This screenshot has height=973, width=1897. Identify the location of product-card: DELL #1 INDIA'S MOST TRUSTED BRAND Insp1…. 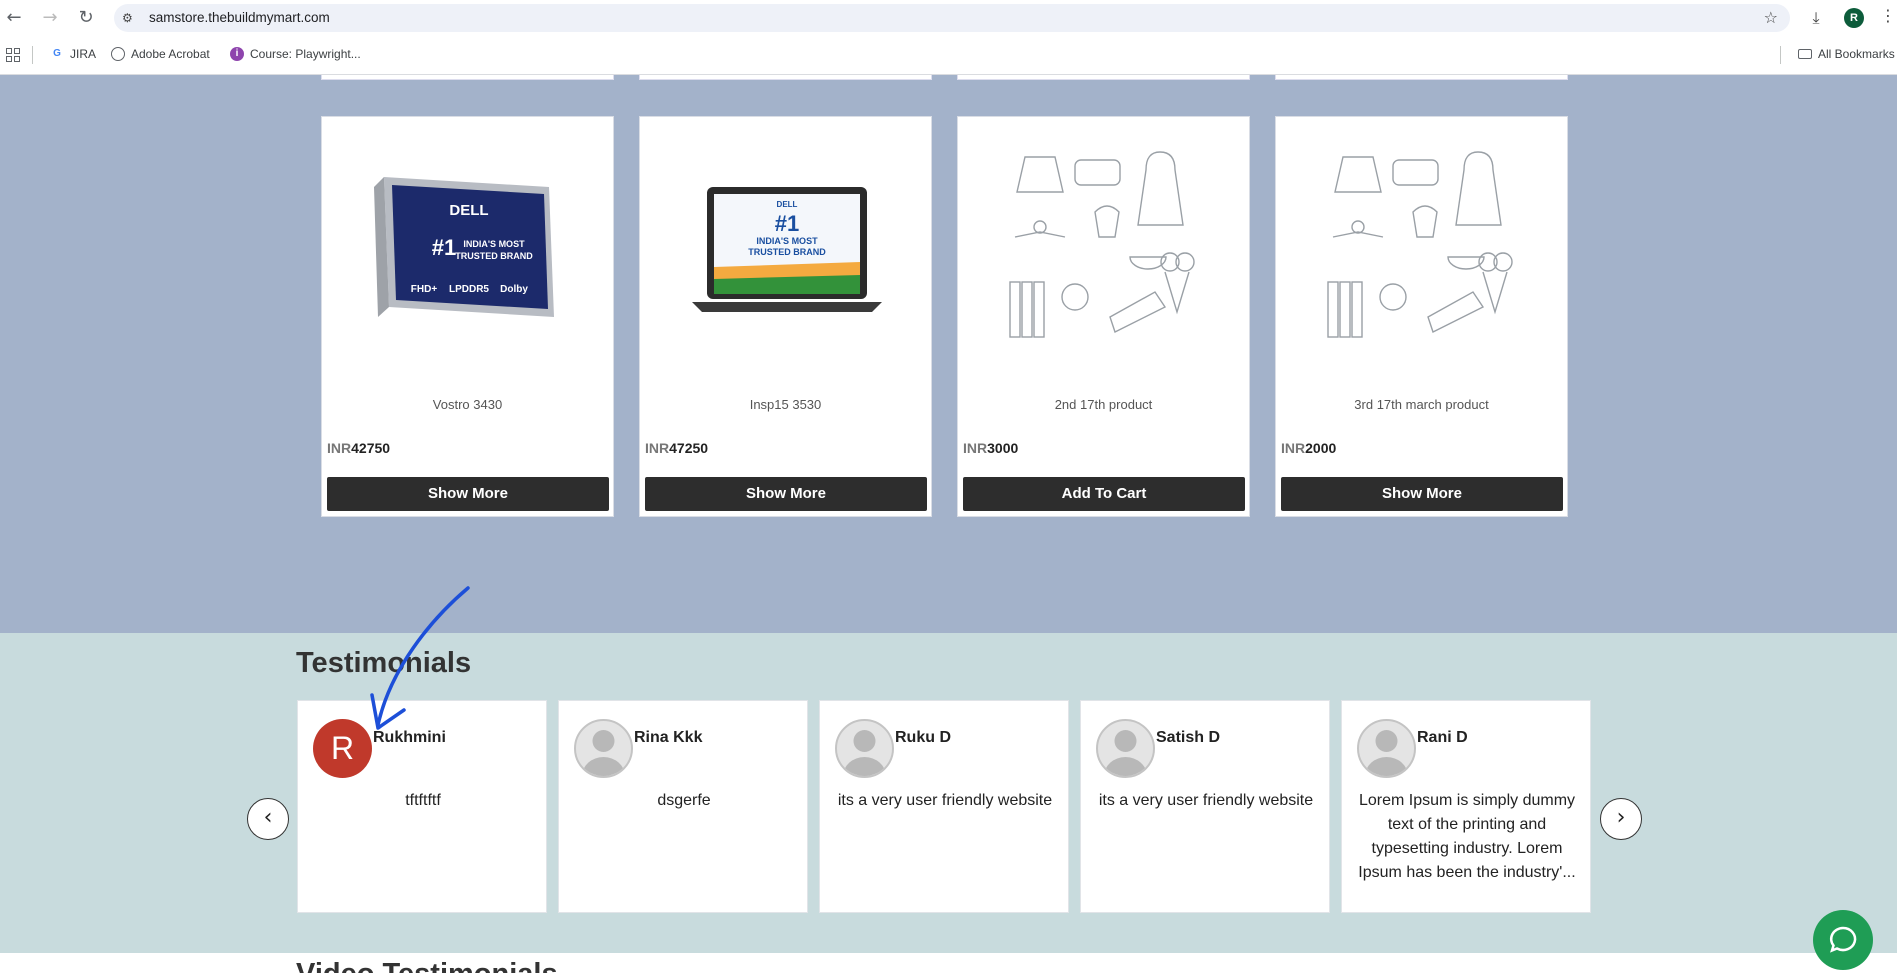
(785, 316).